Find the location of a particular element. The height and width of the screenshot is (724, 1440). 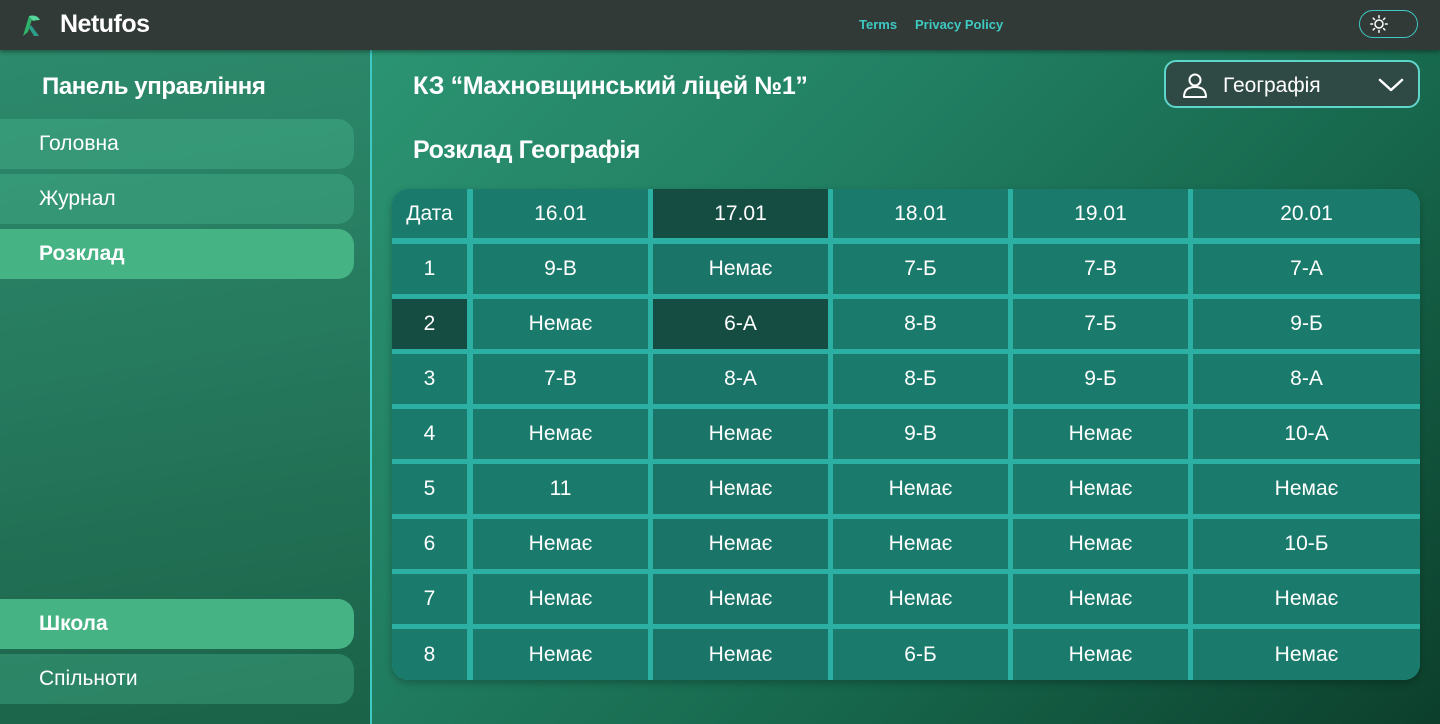

subject-select: Географія is located at coordinates (1292, 84).